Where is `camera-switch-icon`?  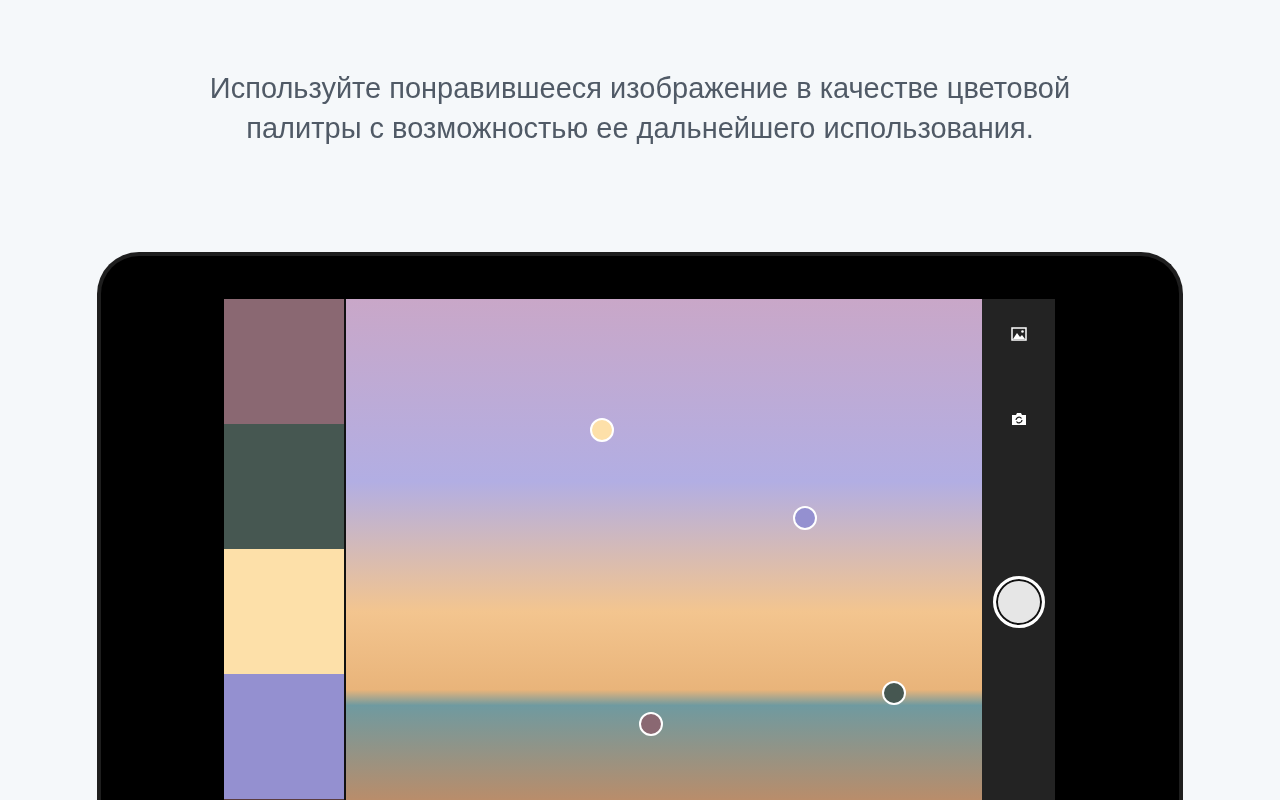
camera-switch-icon is located at coordinates (1018, 419).